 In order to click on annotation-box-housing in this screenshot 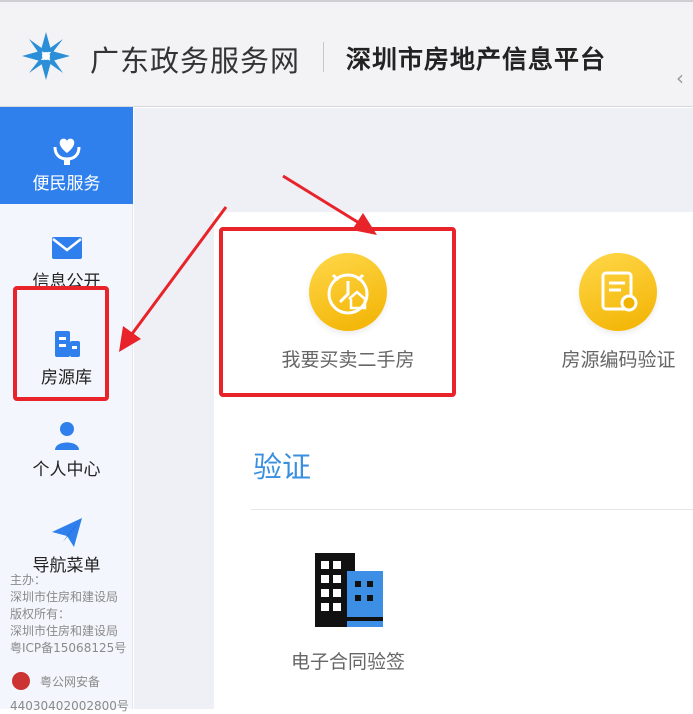, I will do `click(61, 343)`.